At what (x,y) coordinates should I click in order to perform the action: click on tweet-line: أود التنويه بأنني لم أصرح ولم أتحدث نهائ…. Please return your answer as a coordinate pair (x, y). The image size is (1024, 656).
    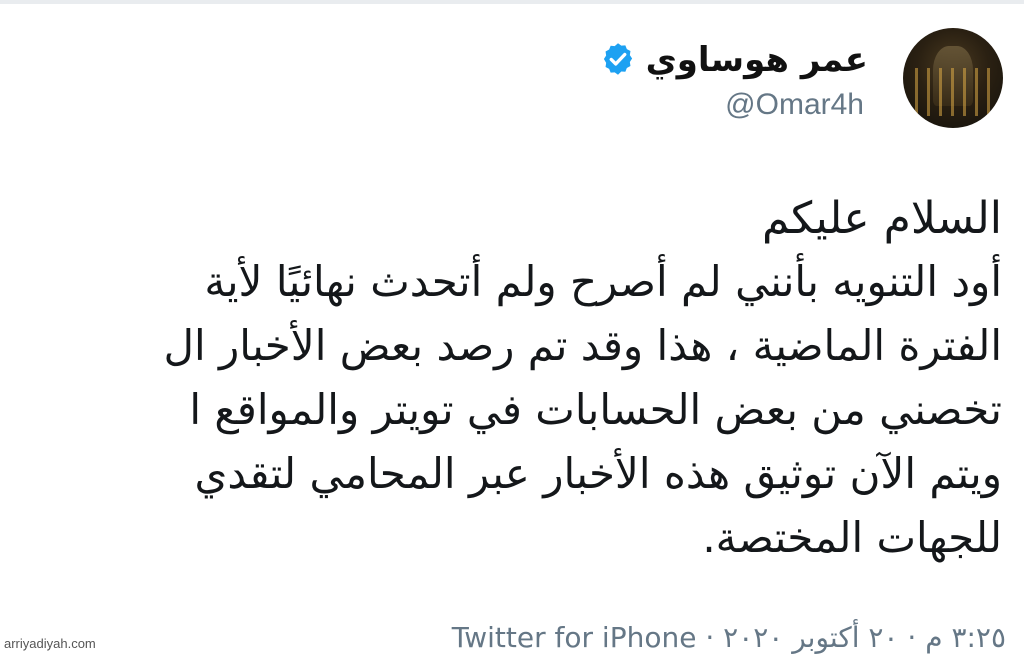
    Looking at the image, I should click on (603, 281).